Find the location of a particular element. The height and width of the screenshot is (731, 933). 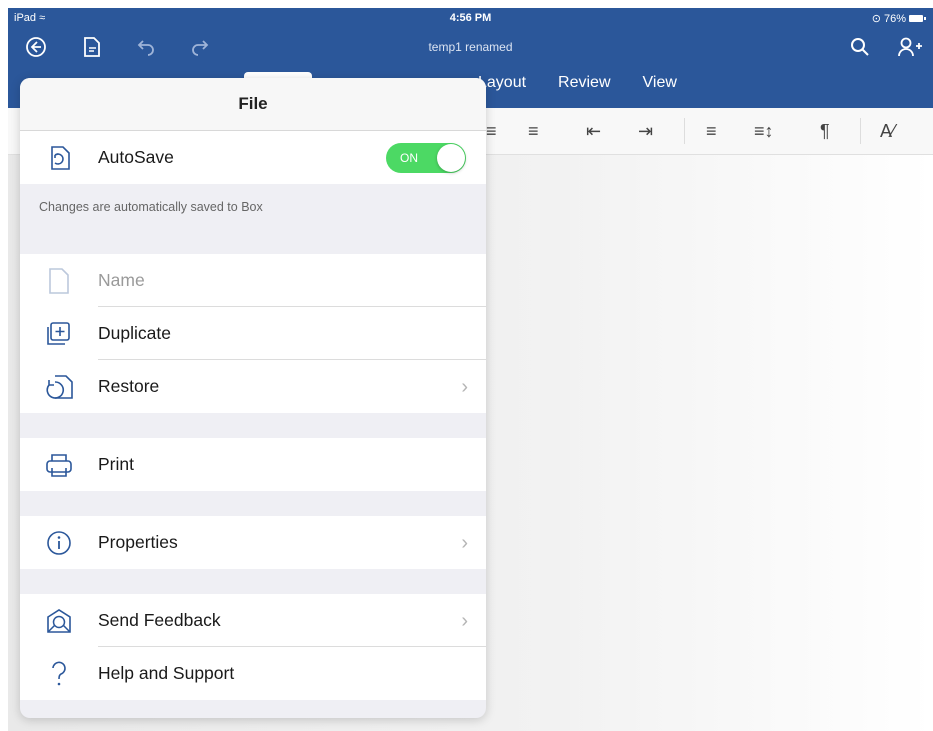

print-label: Print is located at coordinates (116, 464).